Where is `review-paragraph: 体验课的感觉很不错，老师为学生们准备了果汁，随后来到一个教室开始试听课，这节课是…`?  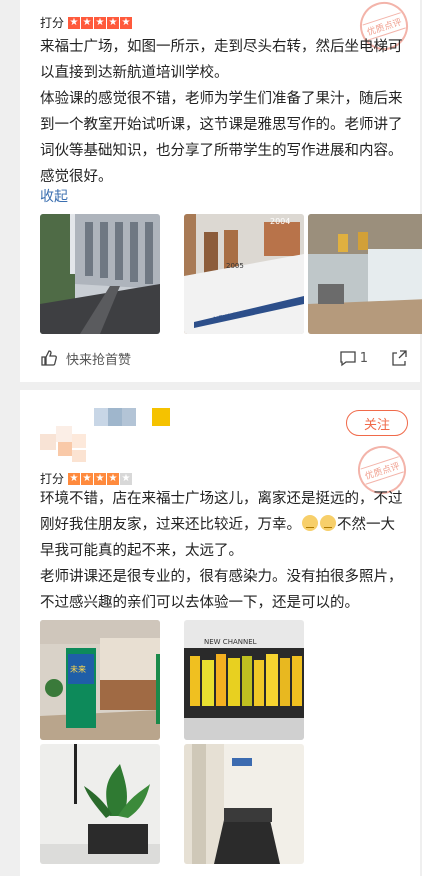
review-paragraph: 体验课的感觉很不错，老师为学生们准备了果汁，随后来到一个教室开始试听课，这节课是… is located at coordinates (221, 138).